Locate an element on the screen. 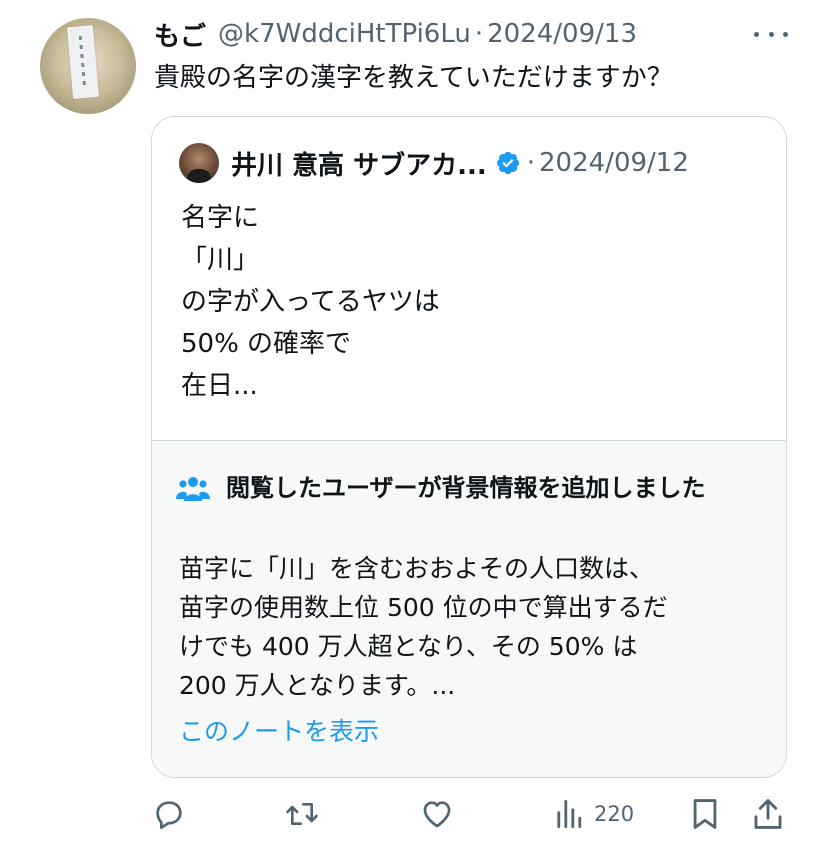  tweet-date: 2024/09/13 is located at coordinates (562, 34).